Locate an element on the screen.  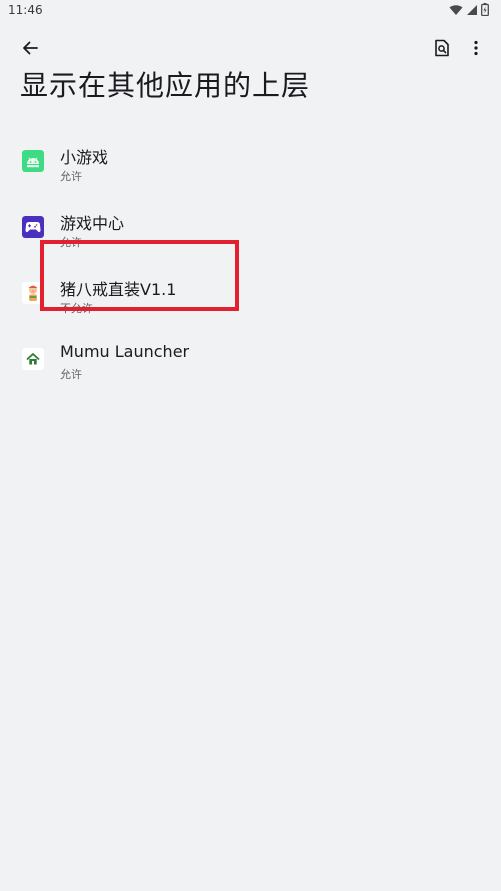
signal-icon is located at coordinates (472, 10).